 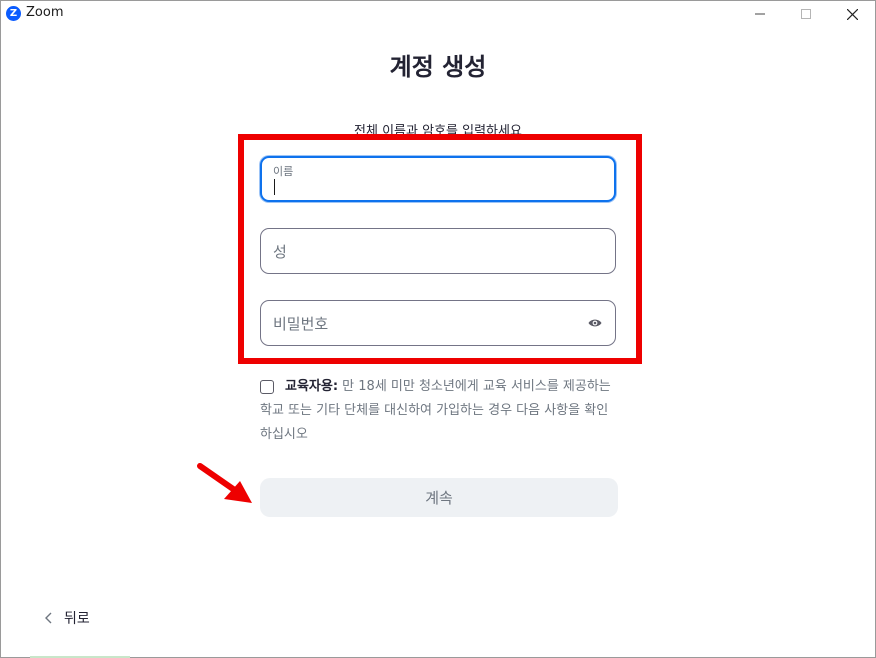 What do you see at coordinates (45, 12) in the screenshot?
I see `window-title: Zoom` at bounding box center [45, 12].